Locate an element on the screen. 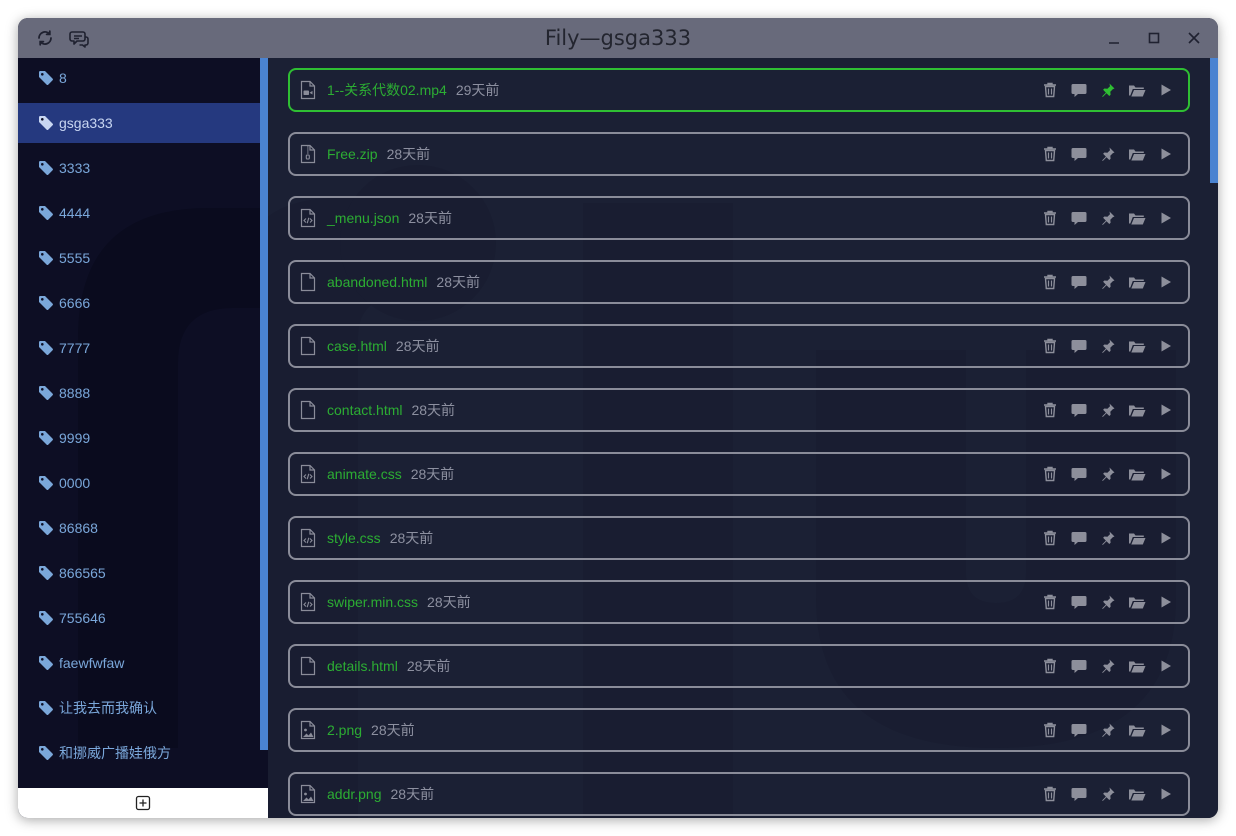 This screenshot has width=1236, height=836. file-card: style.css 28天前 is located at coordinates (739, 538).